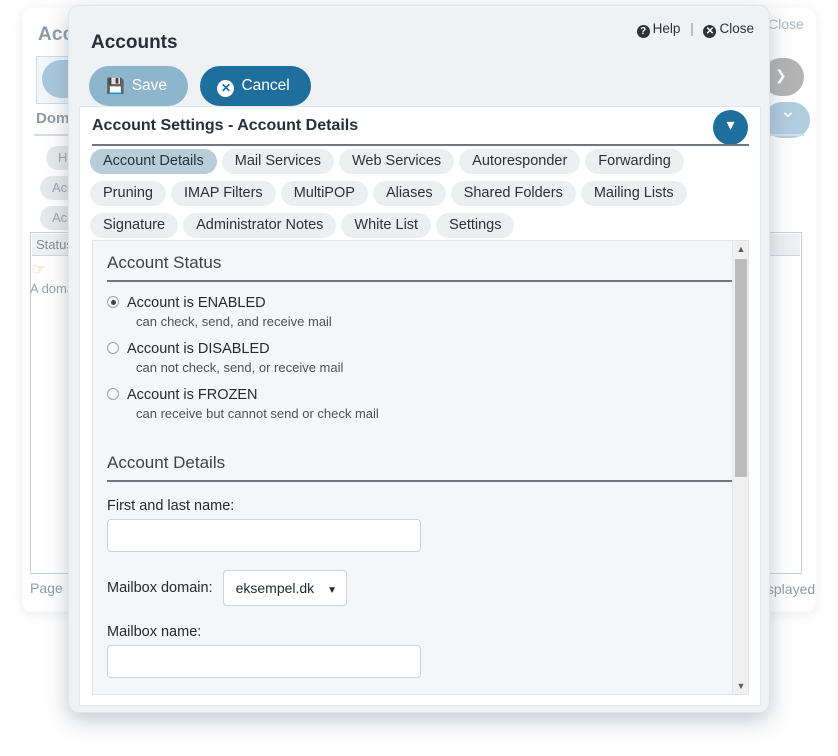 The width and height of the screenshot is (838, 756). Describe the element at coordinates (786, 24) in the screenshot. I see `background-close-link: Close` at that location.